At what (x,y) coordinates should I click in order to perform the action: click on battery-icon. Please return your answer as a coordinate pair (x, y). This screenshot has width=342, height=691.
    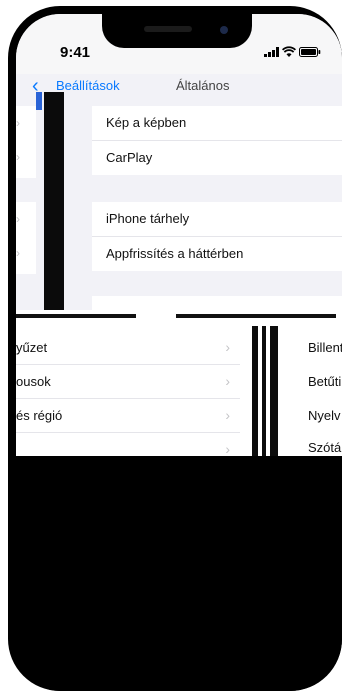
    Looking at the image, I should click on (310, 52).